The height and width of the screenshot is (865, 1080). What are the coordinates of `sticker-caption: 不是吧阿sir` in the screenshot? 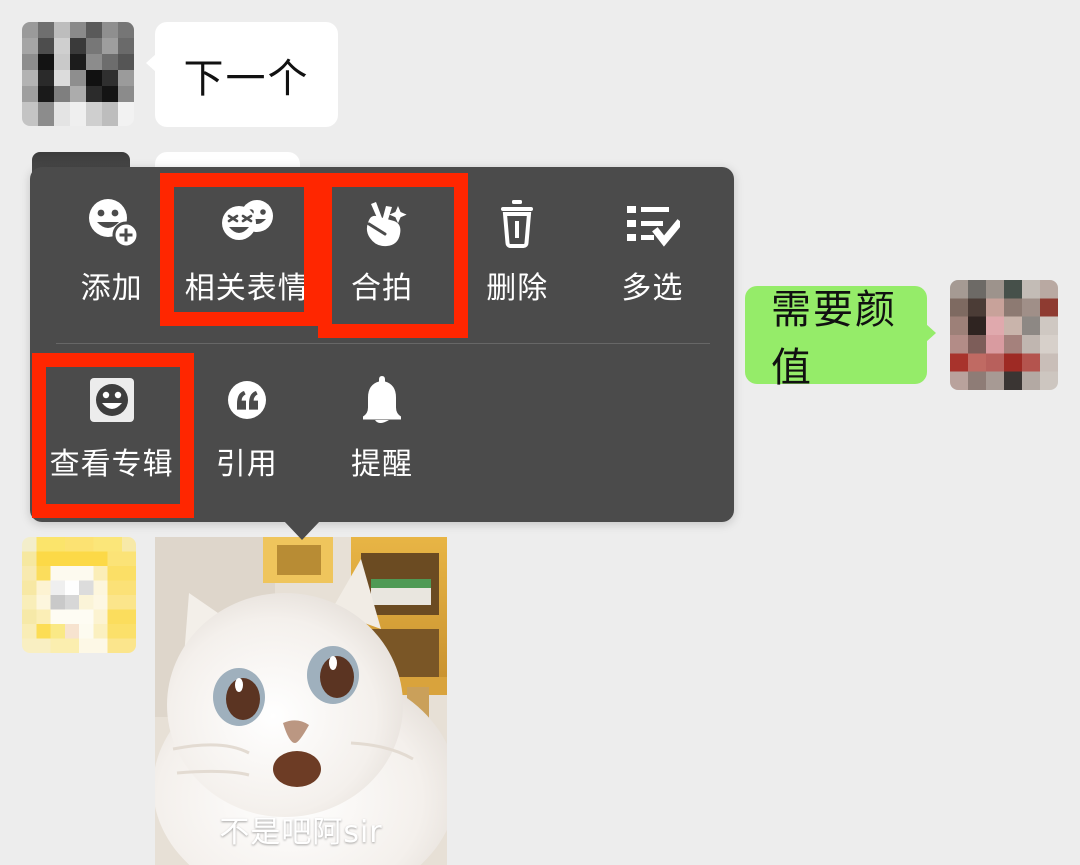 It's located at (301, 832).